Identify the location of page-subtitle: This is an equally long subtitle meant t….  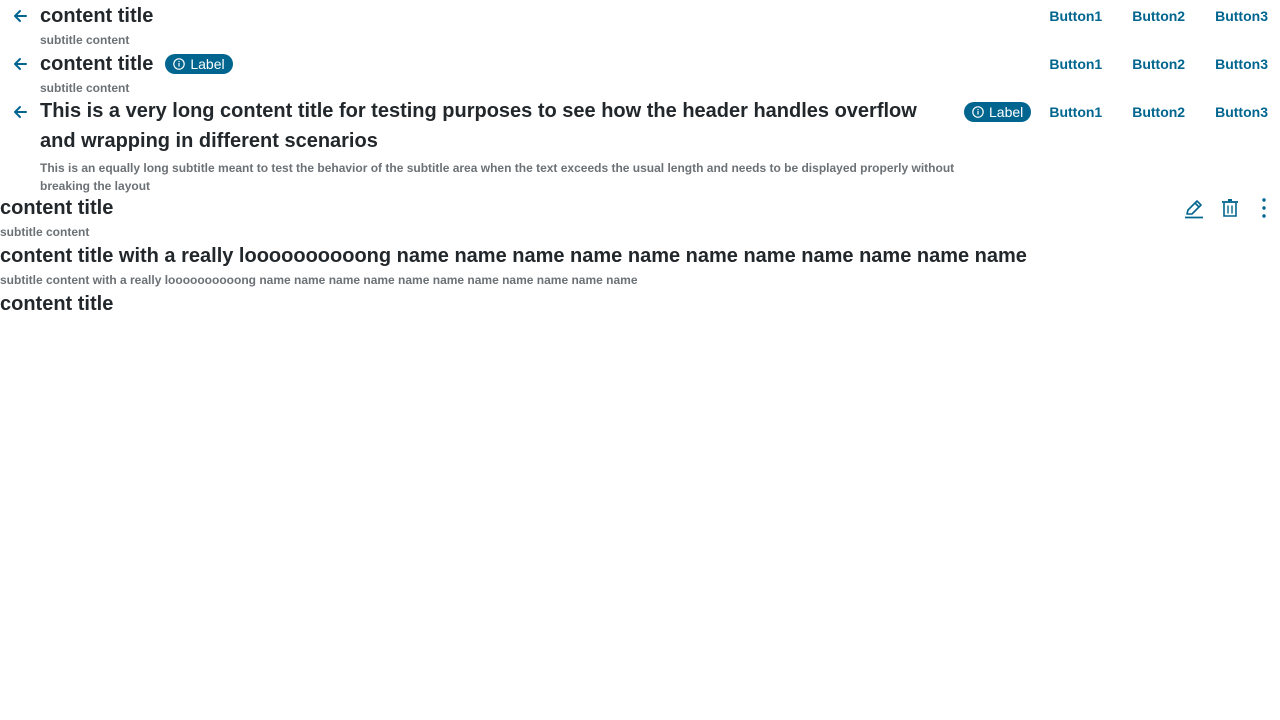
(497, 177).